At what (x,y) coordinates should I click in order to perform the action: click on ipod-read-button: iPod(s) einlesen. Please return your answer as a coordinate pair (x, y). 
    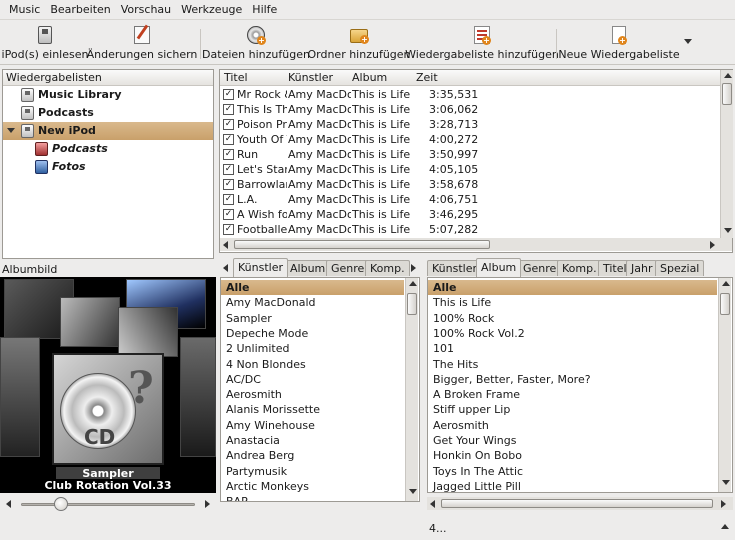
    Looking at the image, I should click on (45, 43).